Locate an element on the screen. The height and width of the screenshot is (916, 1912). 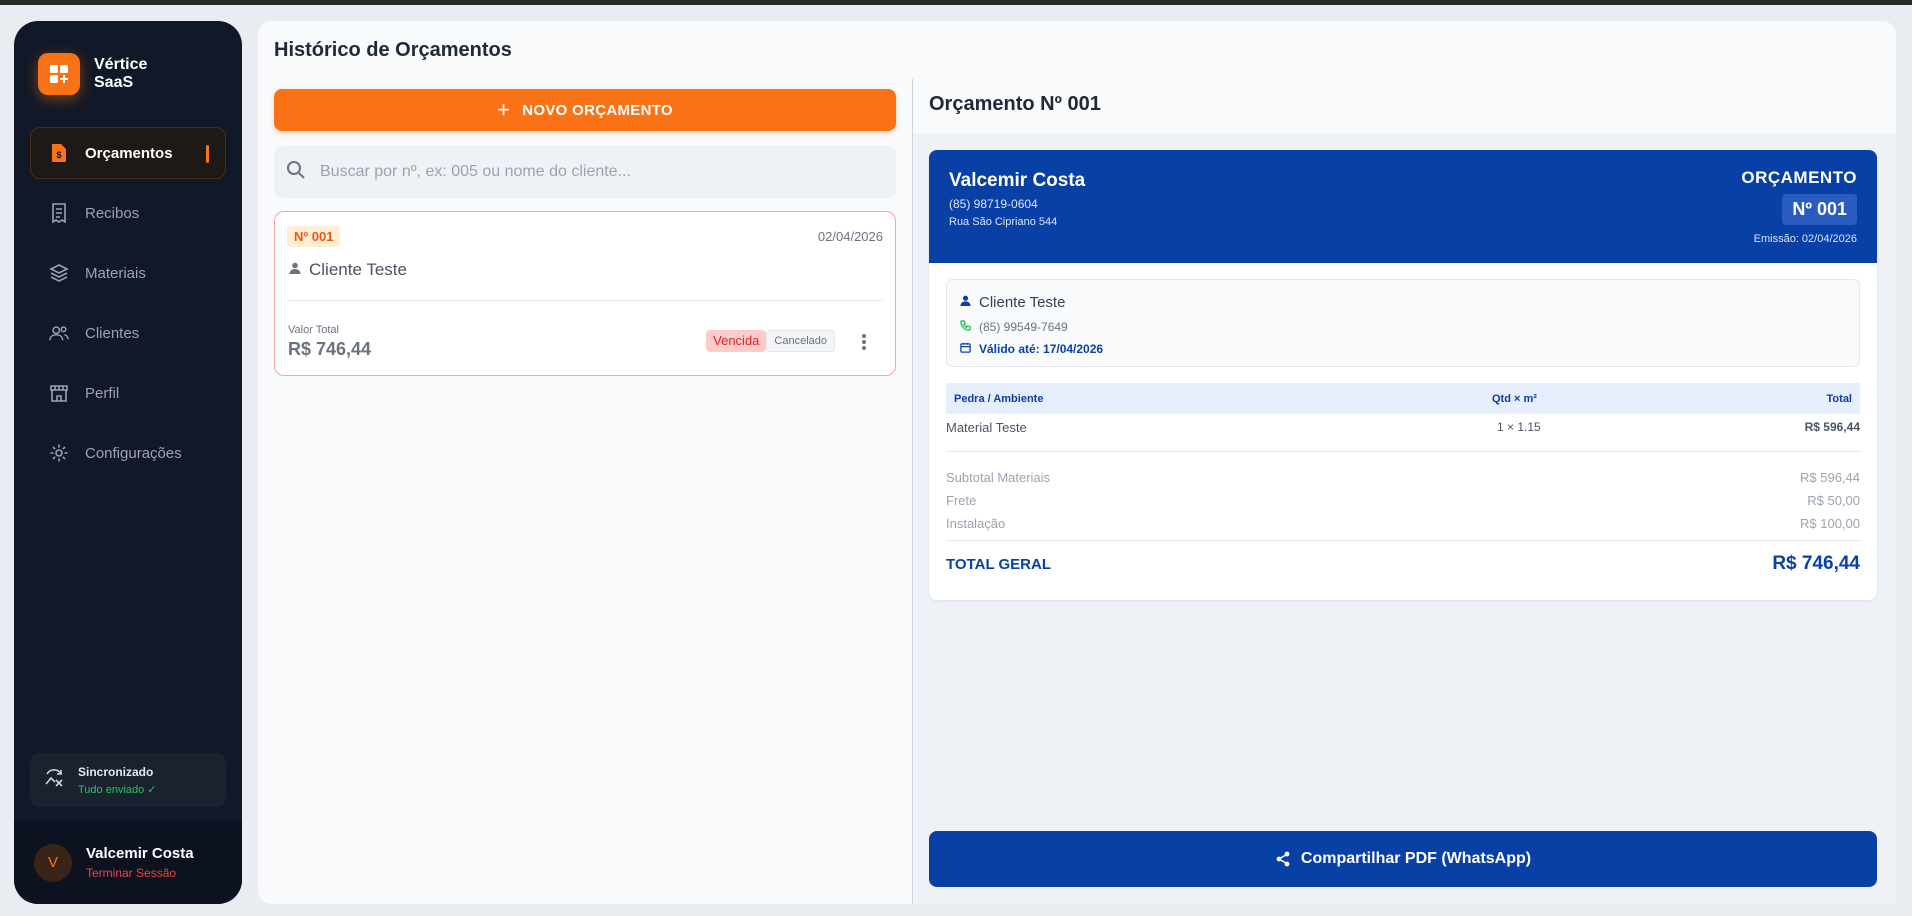
status-badge-cancelled: Cancelado is located at coordinates (800, 341).